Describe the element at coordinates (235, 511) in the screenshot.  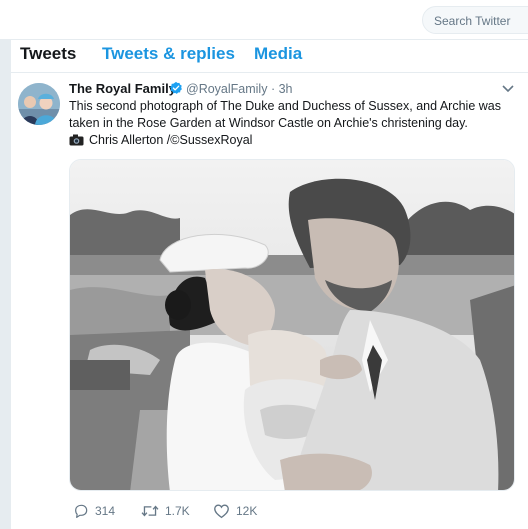
I see `like-button: 12K` at that location.